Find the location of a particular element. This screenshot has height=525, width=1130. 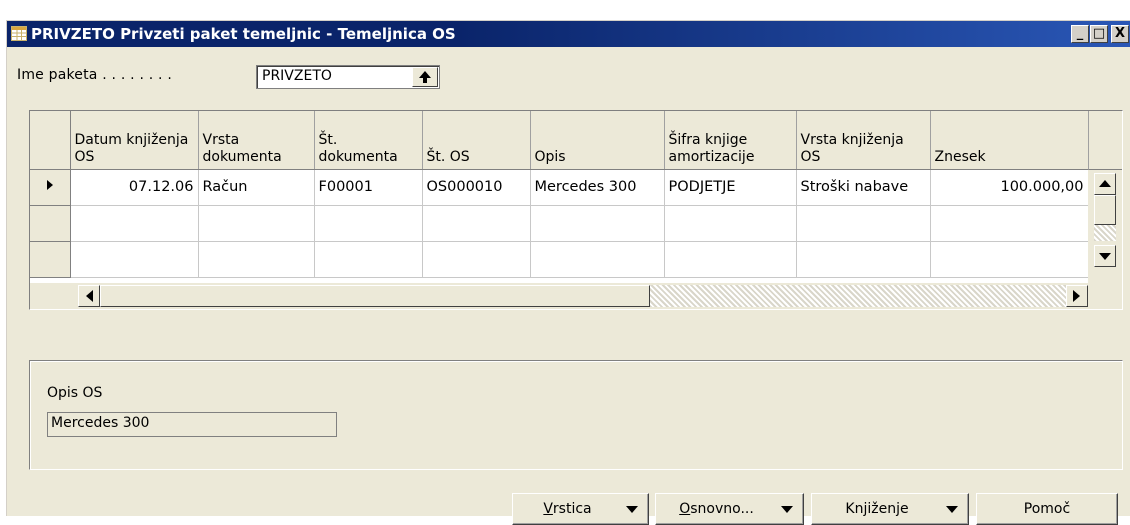

horizontal-scrollbar is located at coordinates (576, 296).